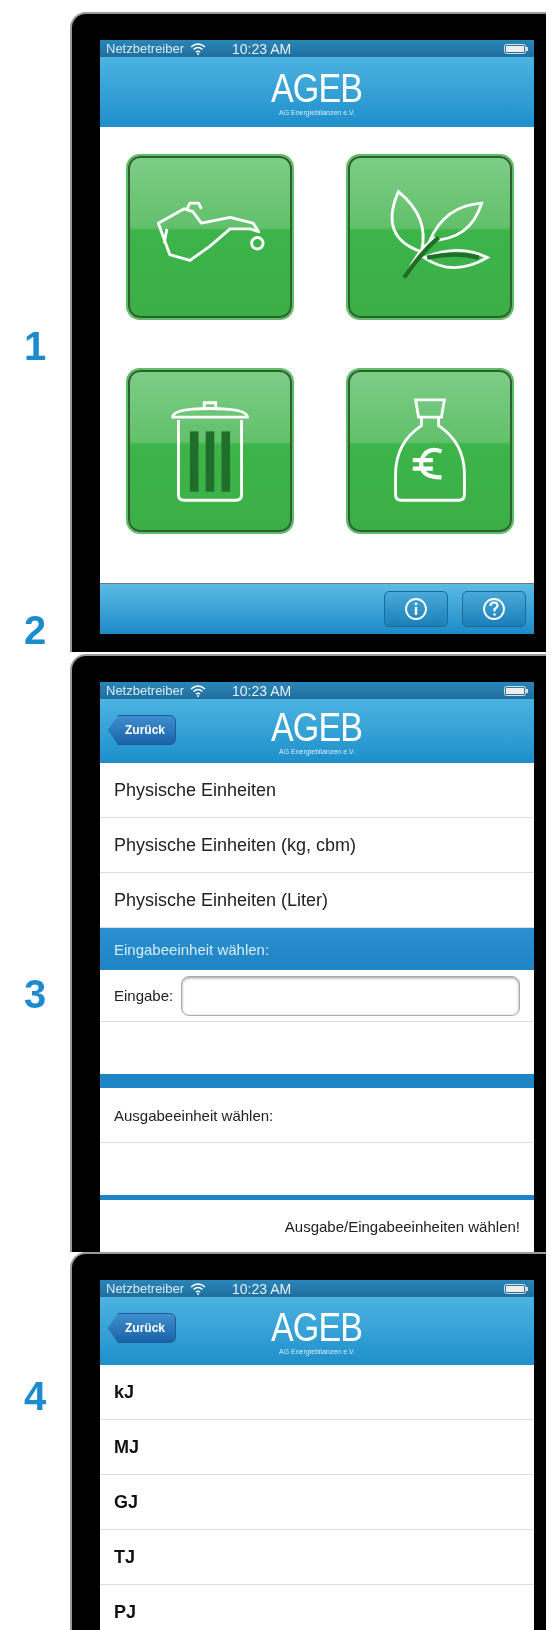 This screenshot has height=1630, width=554. What do you see at coordinates (35, 346) in the screenshot?
I see `step-number: 1` at bounding box center [35, 346].